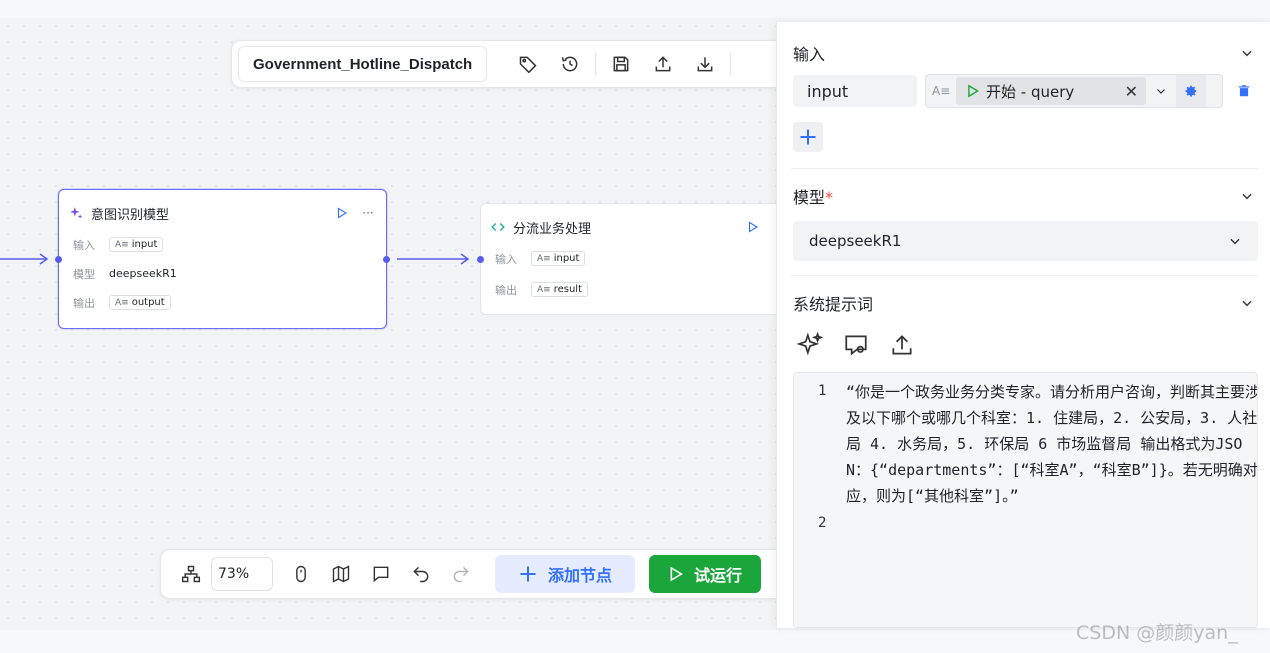 The image size is (1270, 653). Describe the element at coordinates (363, 64) in the screenshot. I see `workflow-name: Government_Hotline_Dispatch` at that location.